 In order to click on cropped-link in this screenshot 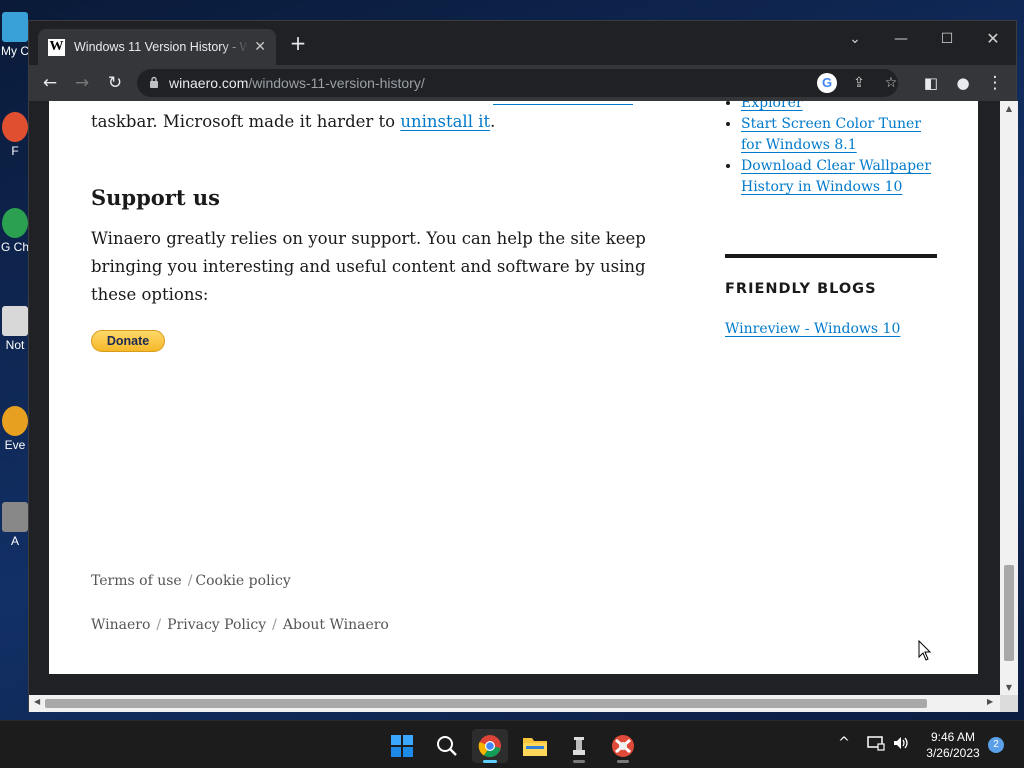, I will do `click(563, 103)`.